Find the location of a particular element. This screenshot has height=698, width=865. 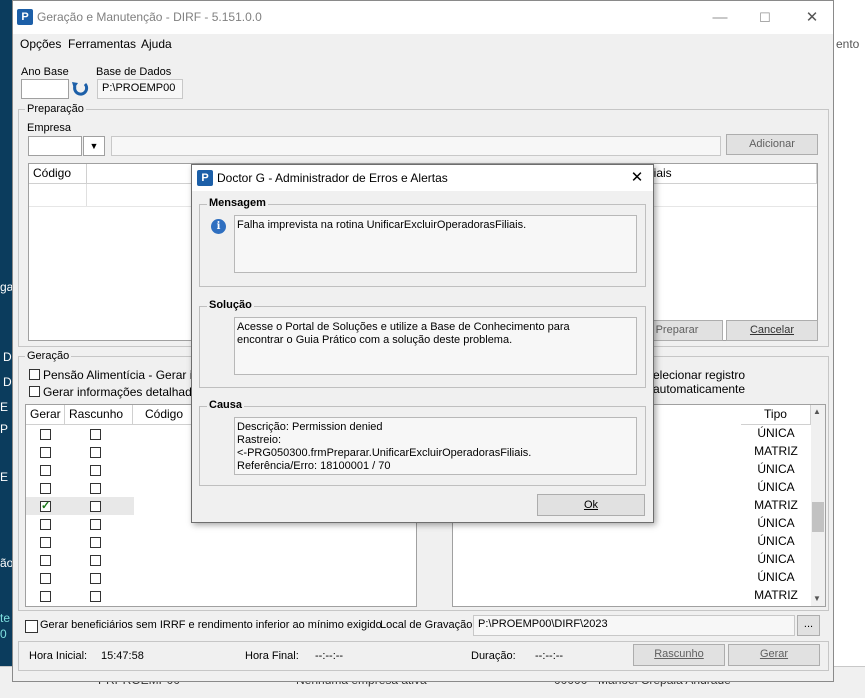

hora-final-value: --:--:-- is located at coordinates (329, 656).